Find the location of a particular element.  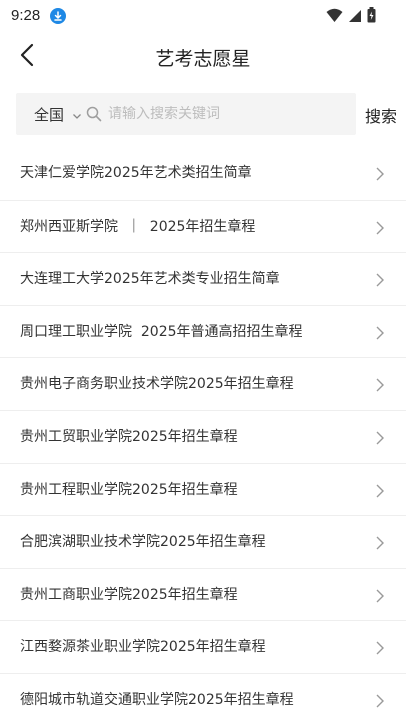

list-item: 贵州电子商务职业技术学院2025年招生章程 is located at coordinates (203, 383).